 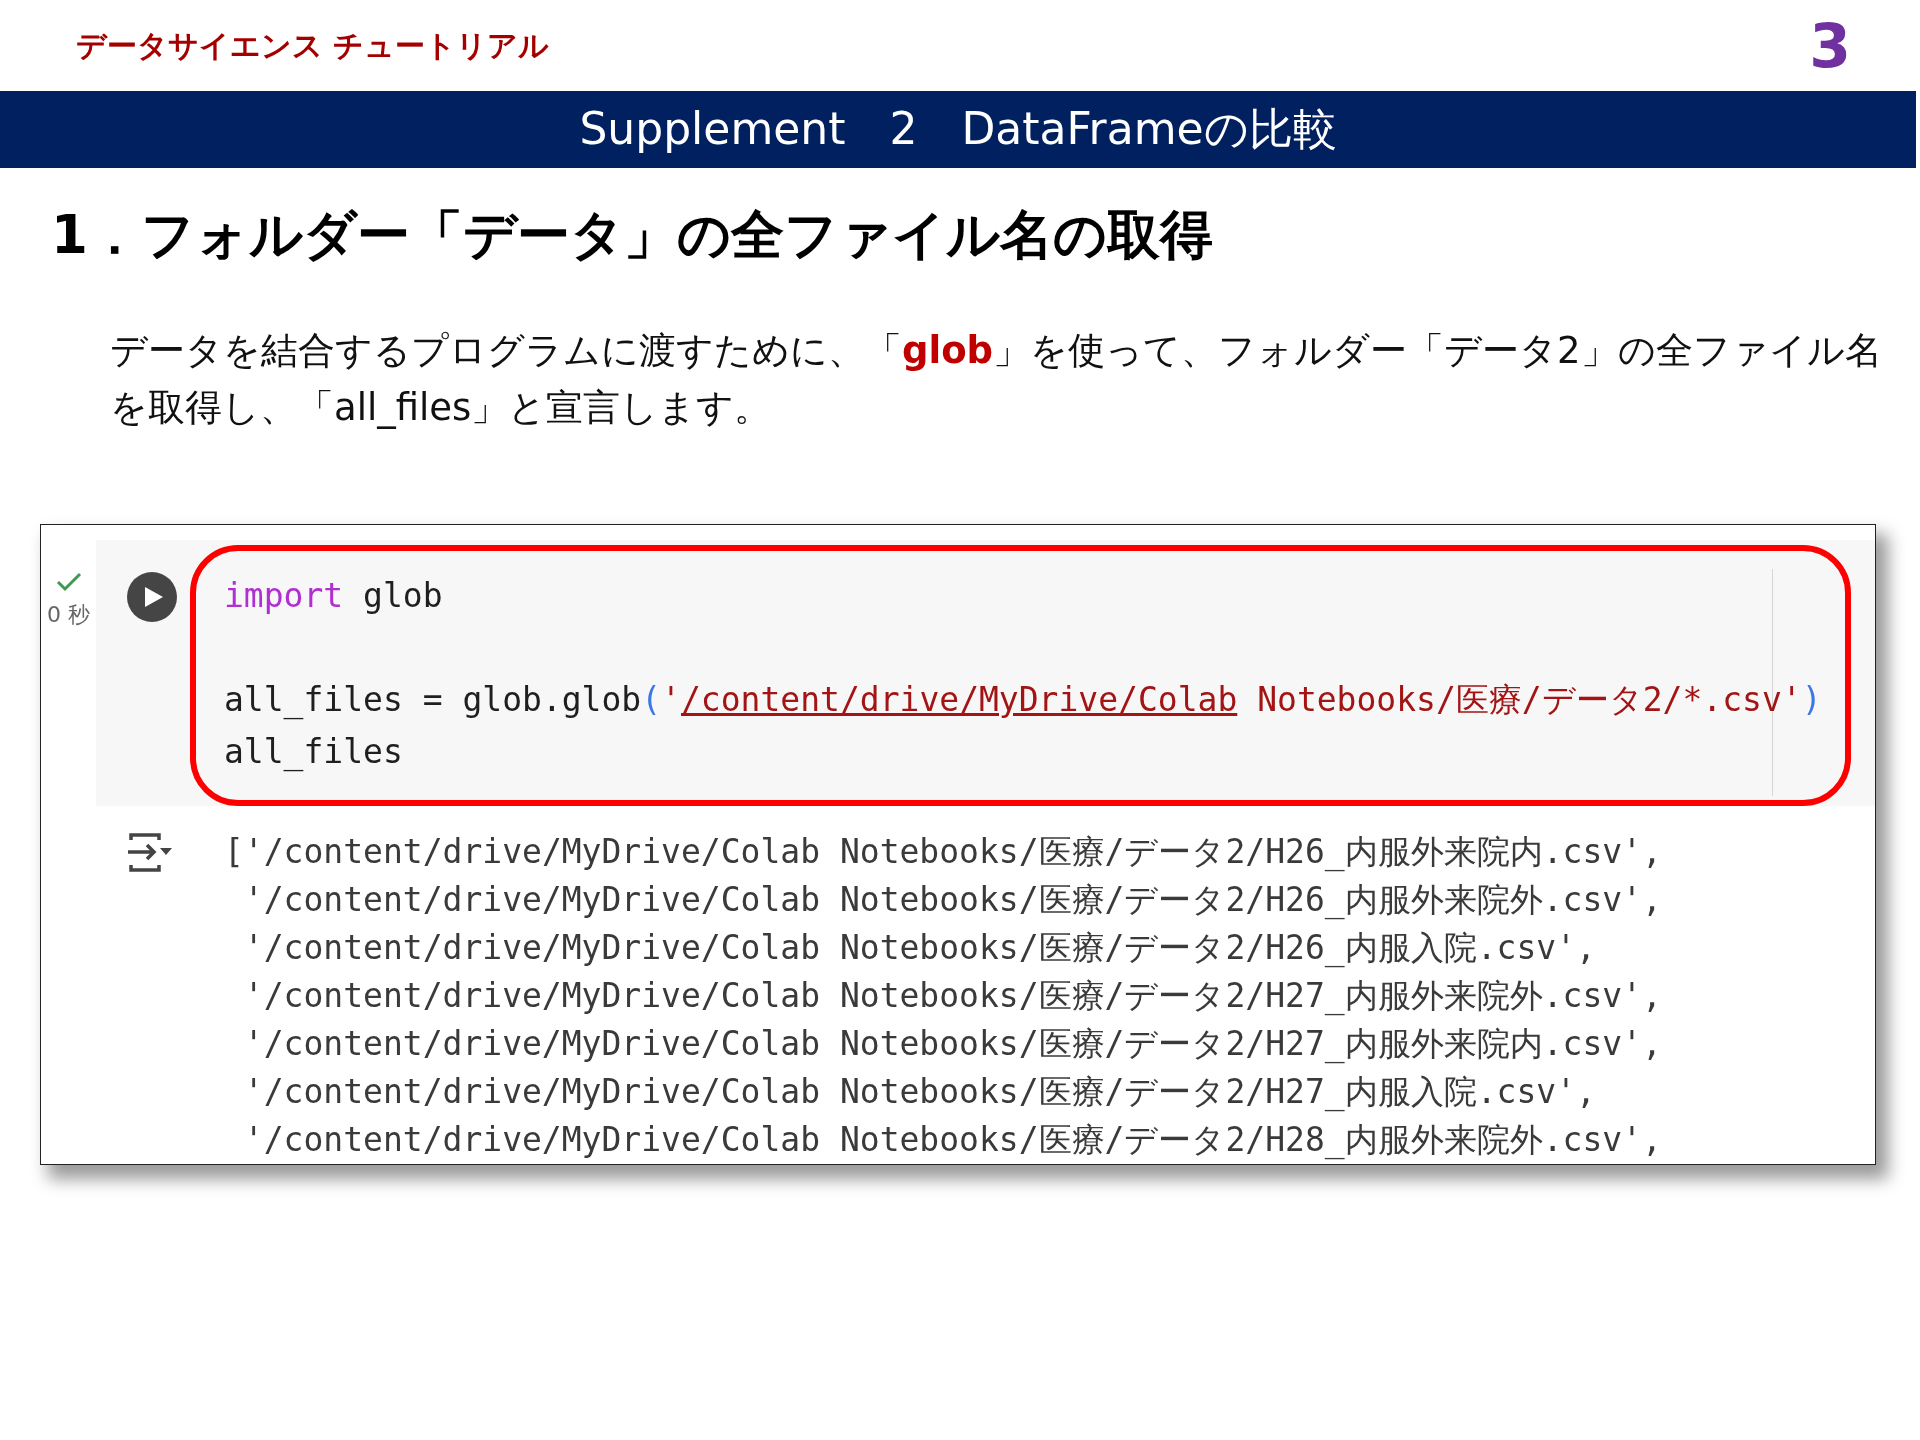 I want to click on output-line: '/content/drive/MyDrive/Colab Notebooks/医療/データ2/H26_内服入院.csv',, so click(x=919, y=948).